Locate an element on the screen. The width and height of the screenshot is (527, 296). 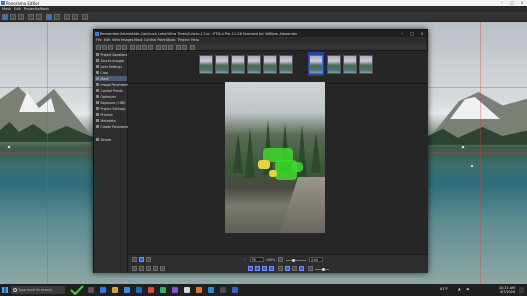
open-icon is located at coordinates (104, 47).